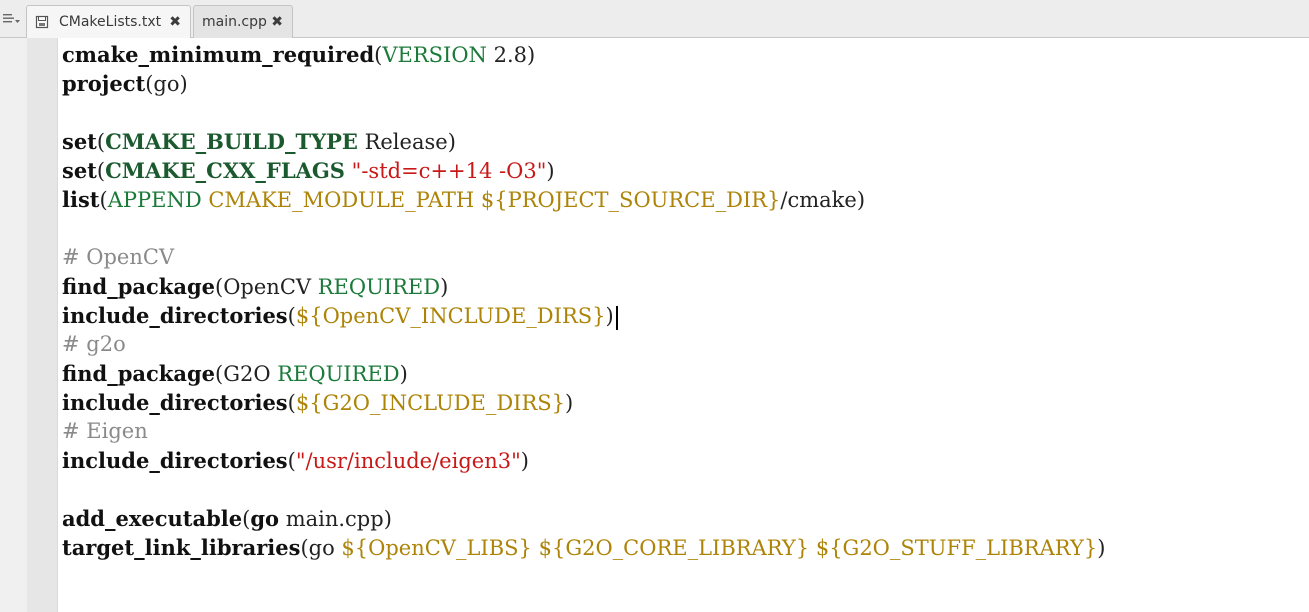 The image size is (1309, 612). What do you see at coordinates (308, 170) in the screenshot?
I see `code-line: set(CMAKE_CXX_FLAGS "-std=c++14 -O3")` at bounding box center [308, 170].